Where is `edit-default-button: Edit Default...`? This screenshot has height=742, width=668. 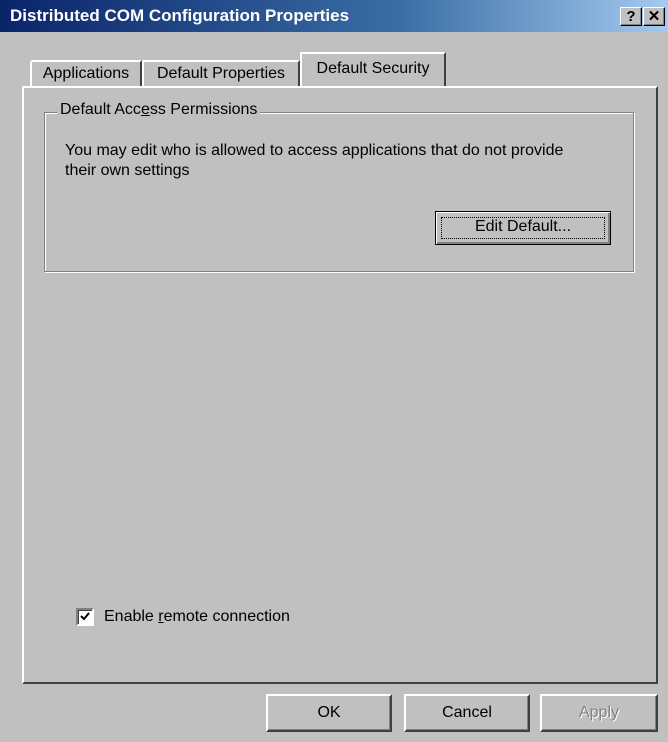
edit-default-button: Edit Default... is located at coordinates (523, 228).